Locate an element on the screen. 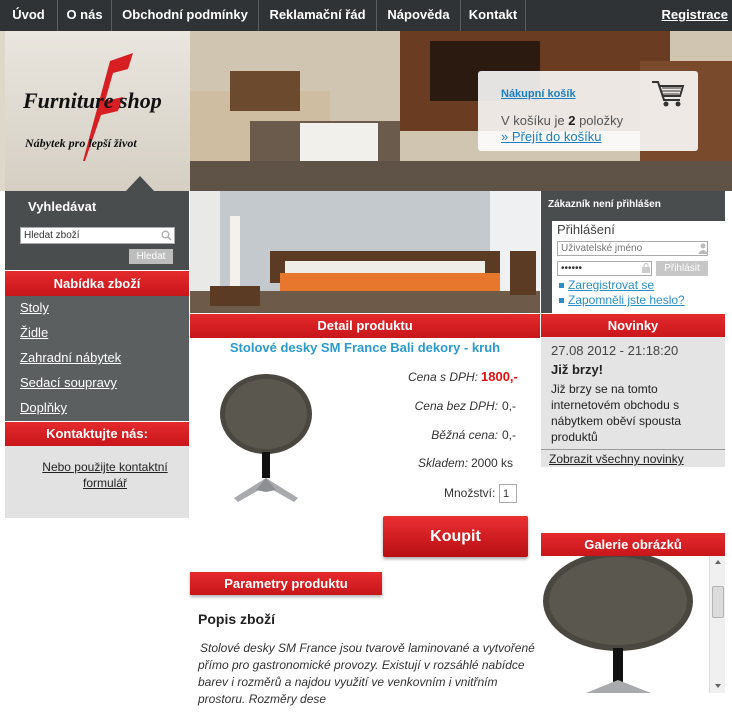  logo-brand: Furniture shop is located at coordinates (92, 100).